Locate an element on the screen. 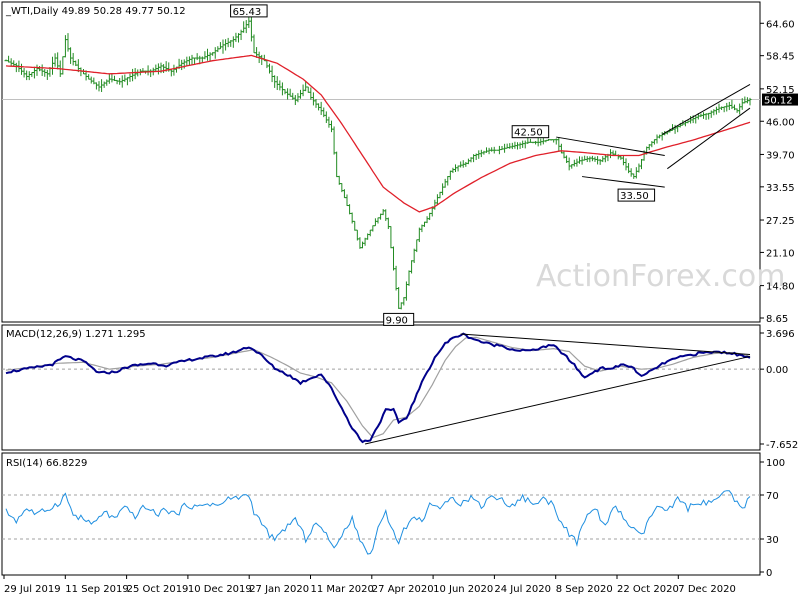  macd-tick-label: -7.652 is located at coordinates (782, 445).